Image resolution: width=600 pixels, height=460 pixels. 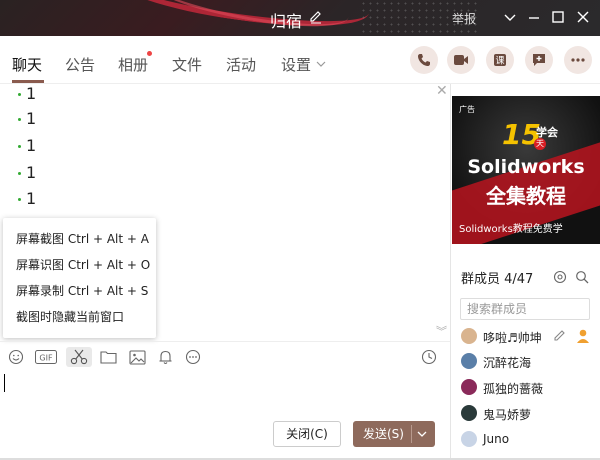 What do you see at coordinates (411, 434) in the screenshot?
I see `send-divider` at bounding box center [411, 434].